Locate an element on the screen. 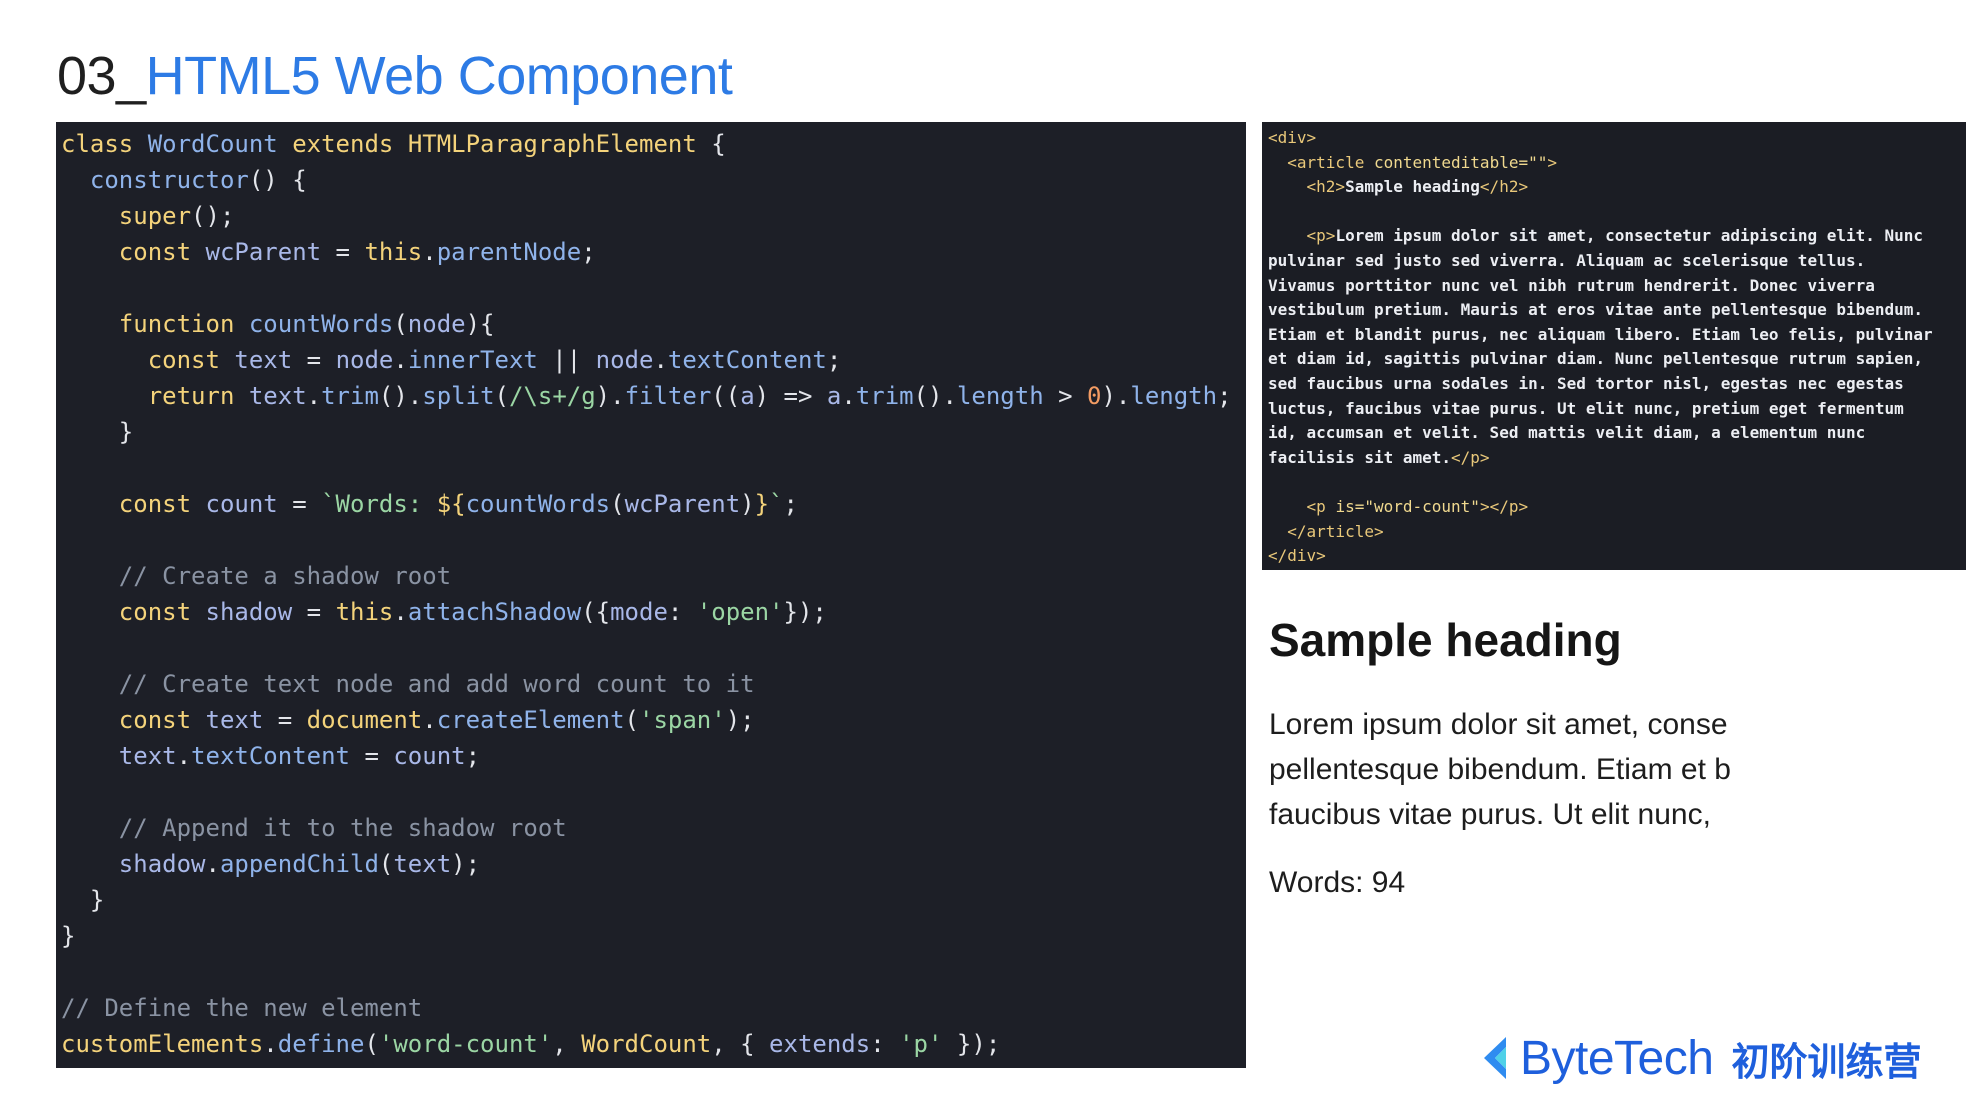 This screenshot has width=1966, height=1102. code-line: super(); is located at coordinates (176, 216).